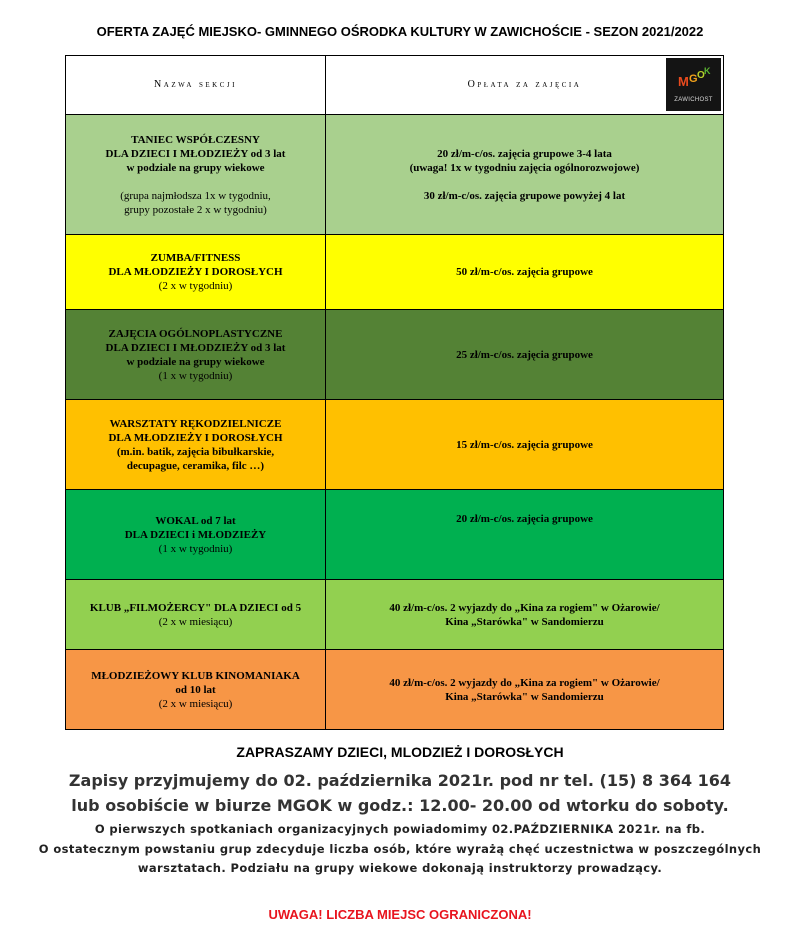  I want to click on logo-letter-k: K, so click(708, 71).